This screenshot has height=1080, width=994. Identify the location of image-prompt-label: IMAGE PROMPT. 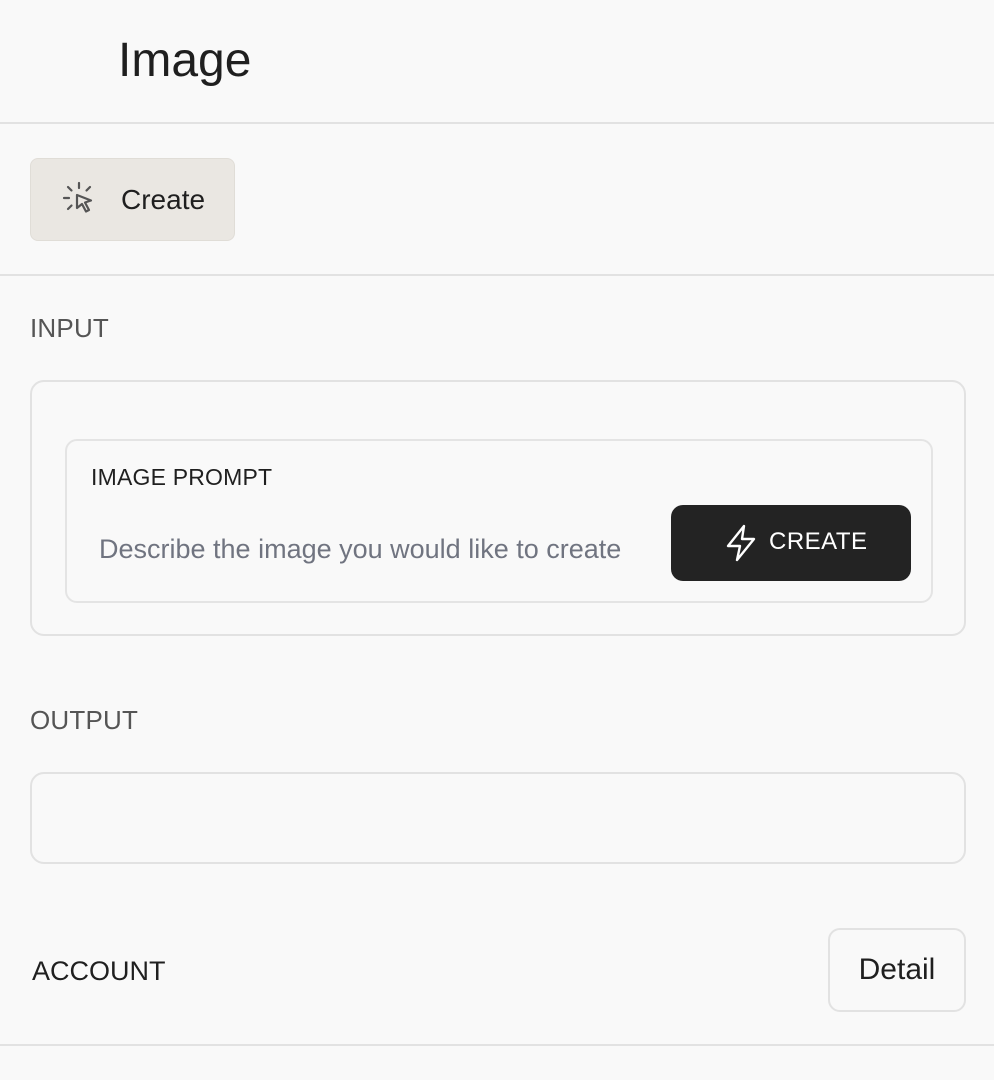
(182, 477).